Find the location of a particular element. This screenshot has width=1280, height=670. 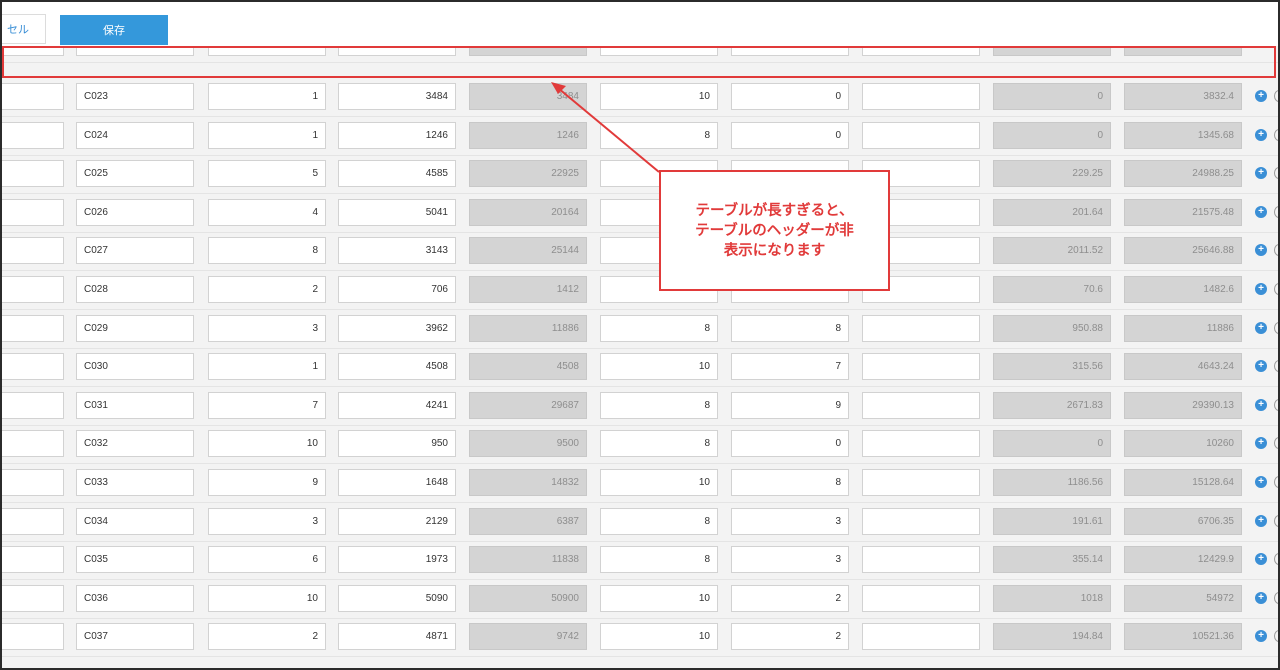

cell-code: C023 is located at coordinates (135, 96).